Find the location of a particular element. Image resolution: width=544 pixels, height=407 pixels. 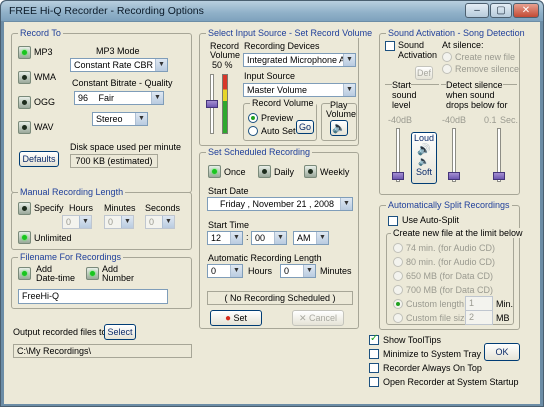

manual-minutes-value: 0 is located at coordinates (111, 222).